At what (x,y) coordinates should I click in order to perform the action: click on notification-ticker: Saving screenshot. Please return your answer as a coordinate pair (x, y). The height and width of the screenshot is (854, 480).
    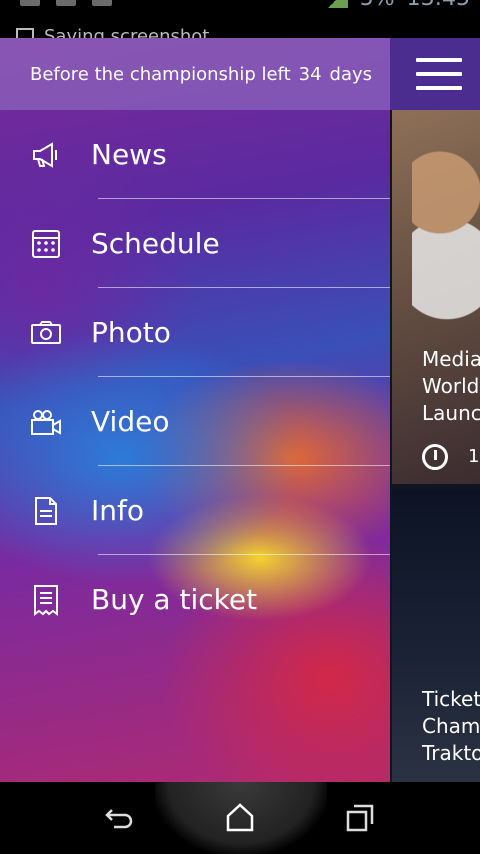
    Looking at the image, I should click on (112, 32).